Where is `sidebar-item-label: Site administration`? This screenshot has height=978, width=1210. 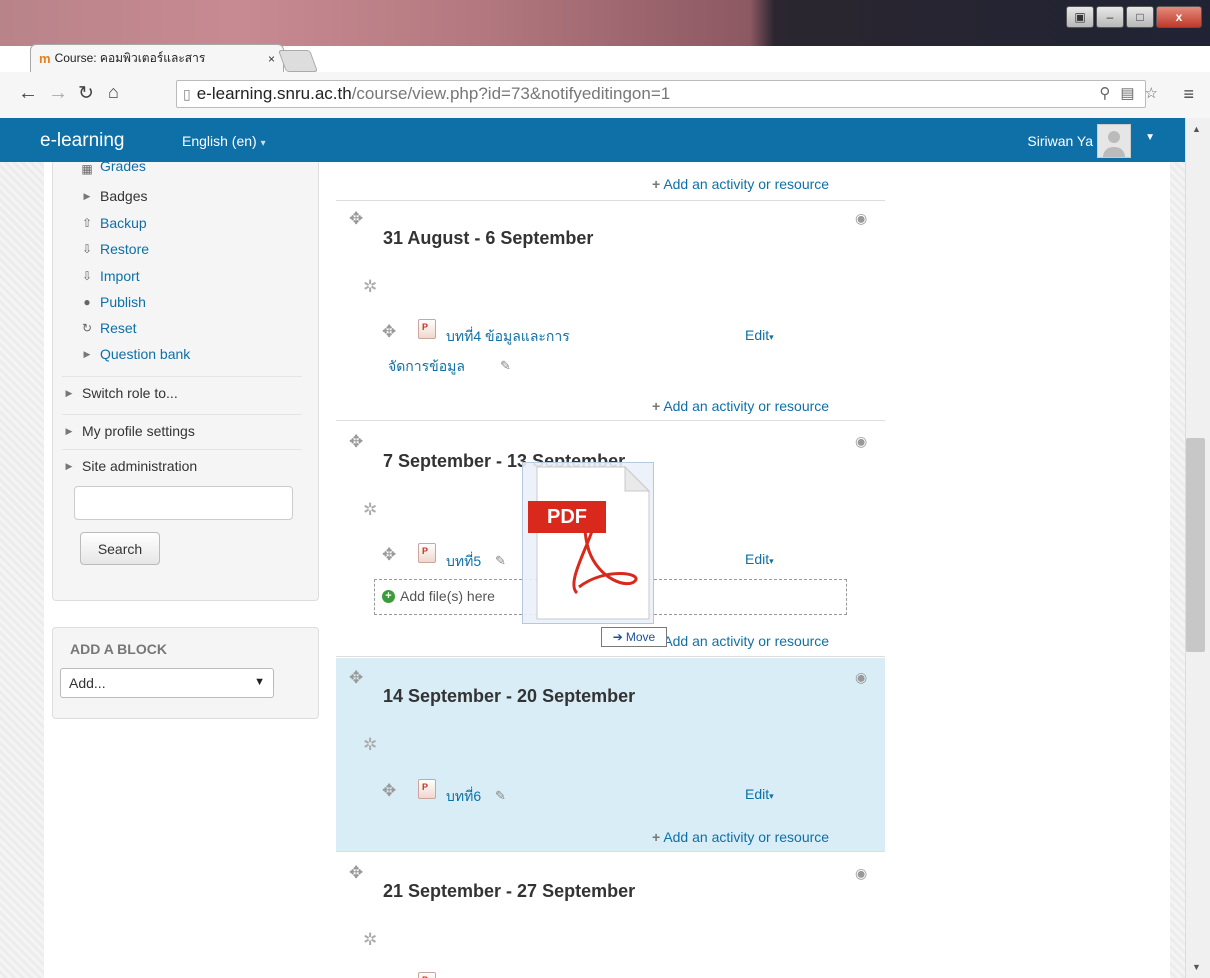
sidebar-item-label: Site administration is located at coordinates (140, 466).